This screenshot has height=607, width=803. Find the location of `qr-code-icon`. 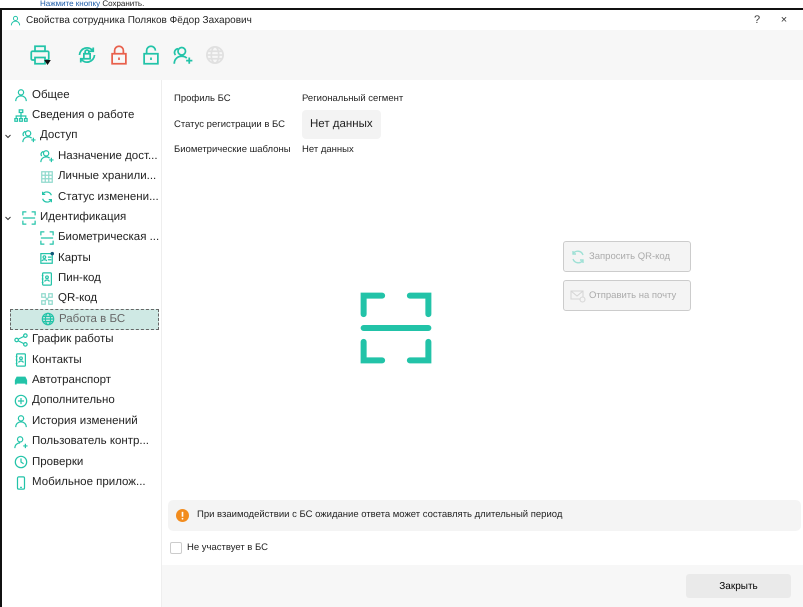

qr-code-icon is located at coordinates (47, 299).